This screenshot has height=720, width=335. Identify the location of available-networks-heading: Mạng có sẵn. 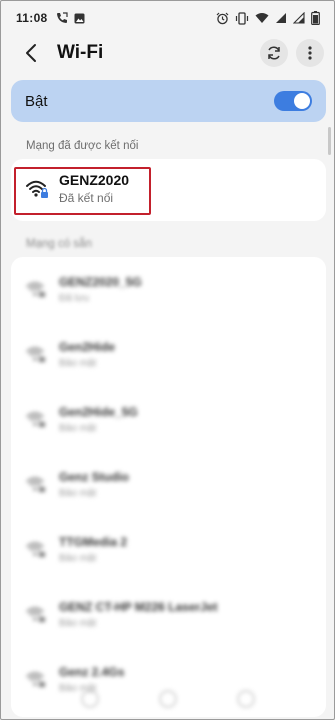
(59, 244).